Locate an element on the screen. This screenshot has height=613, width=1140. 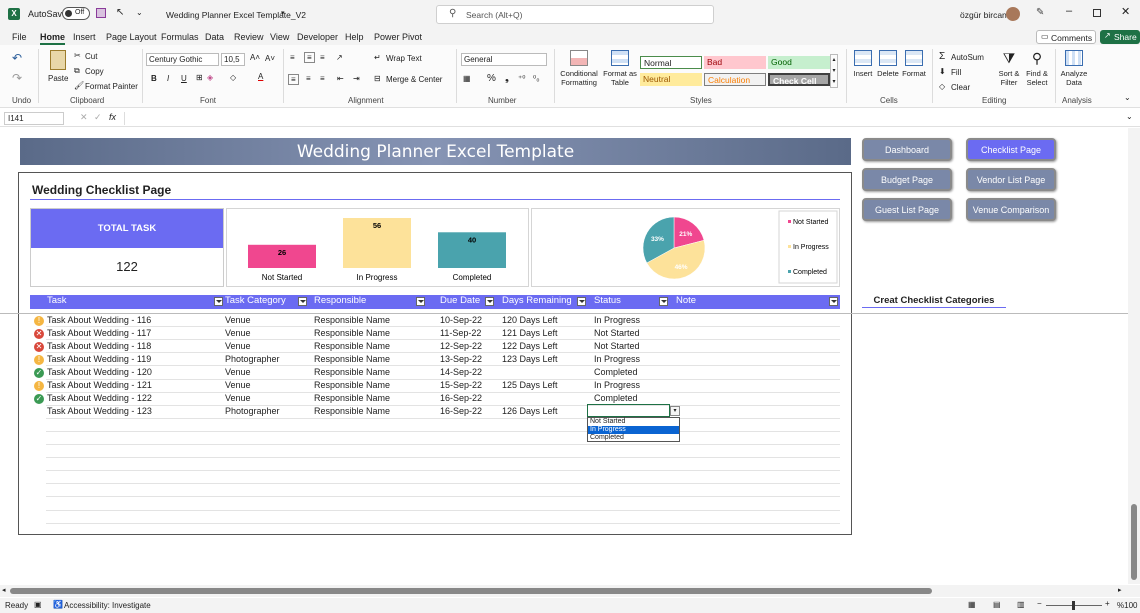
task-cell: Task About Wedding - 116 is located at coordinates (99, 320).